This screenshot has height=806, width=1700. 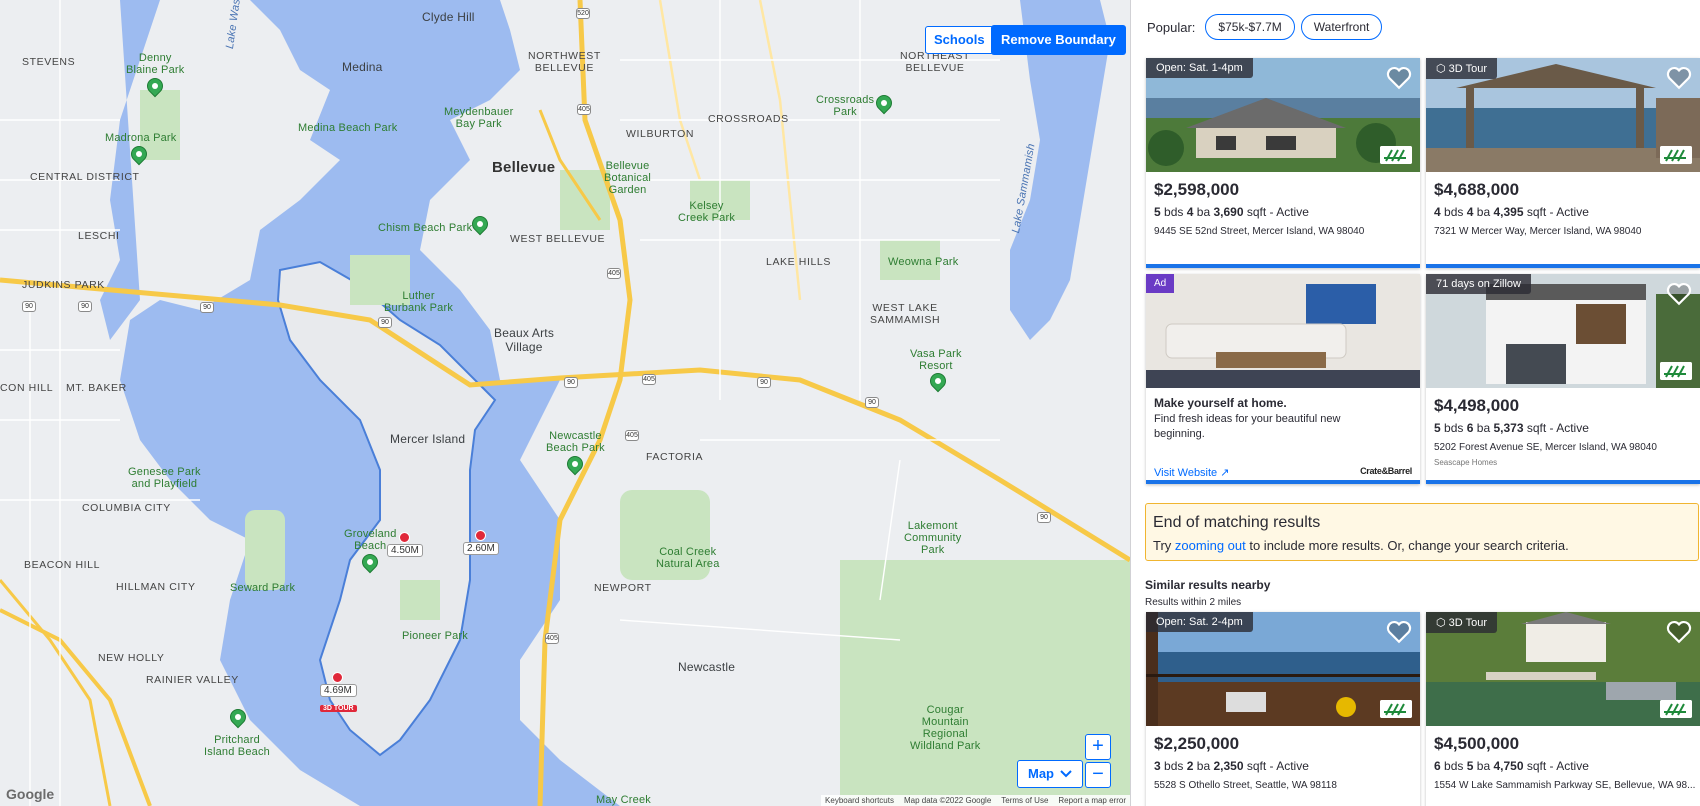 What do you see at coordinates (348, 128) in the screenshot?
I see `map-label-medina-beach: Medina Beach Park` at bounding box center [348, 128].